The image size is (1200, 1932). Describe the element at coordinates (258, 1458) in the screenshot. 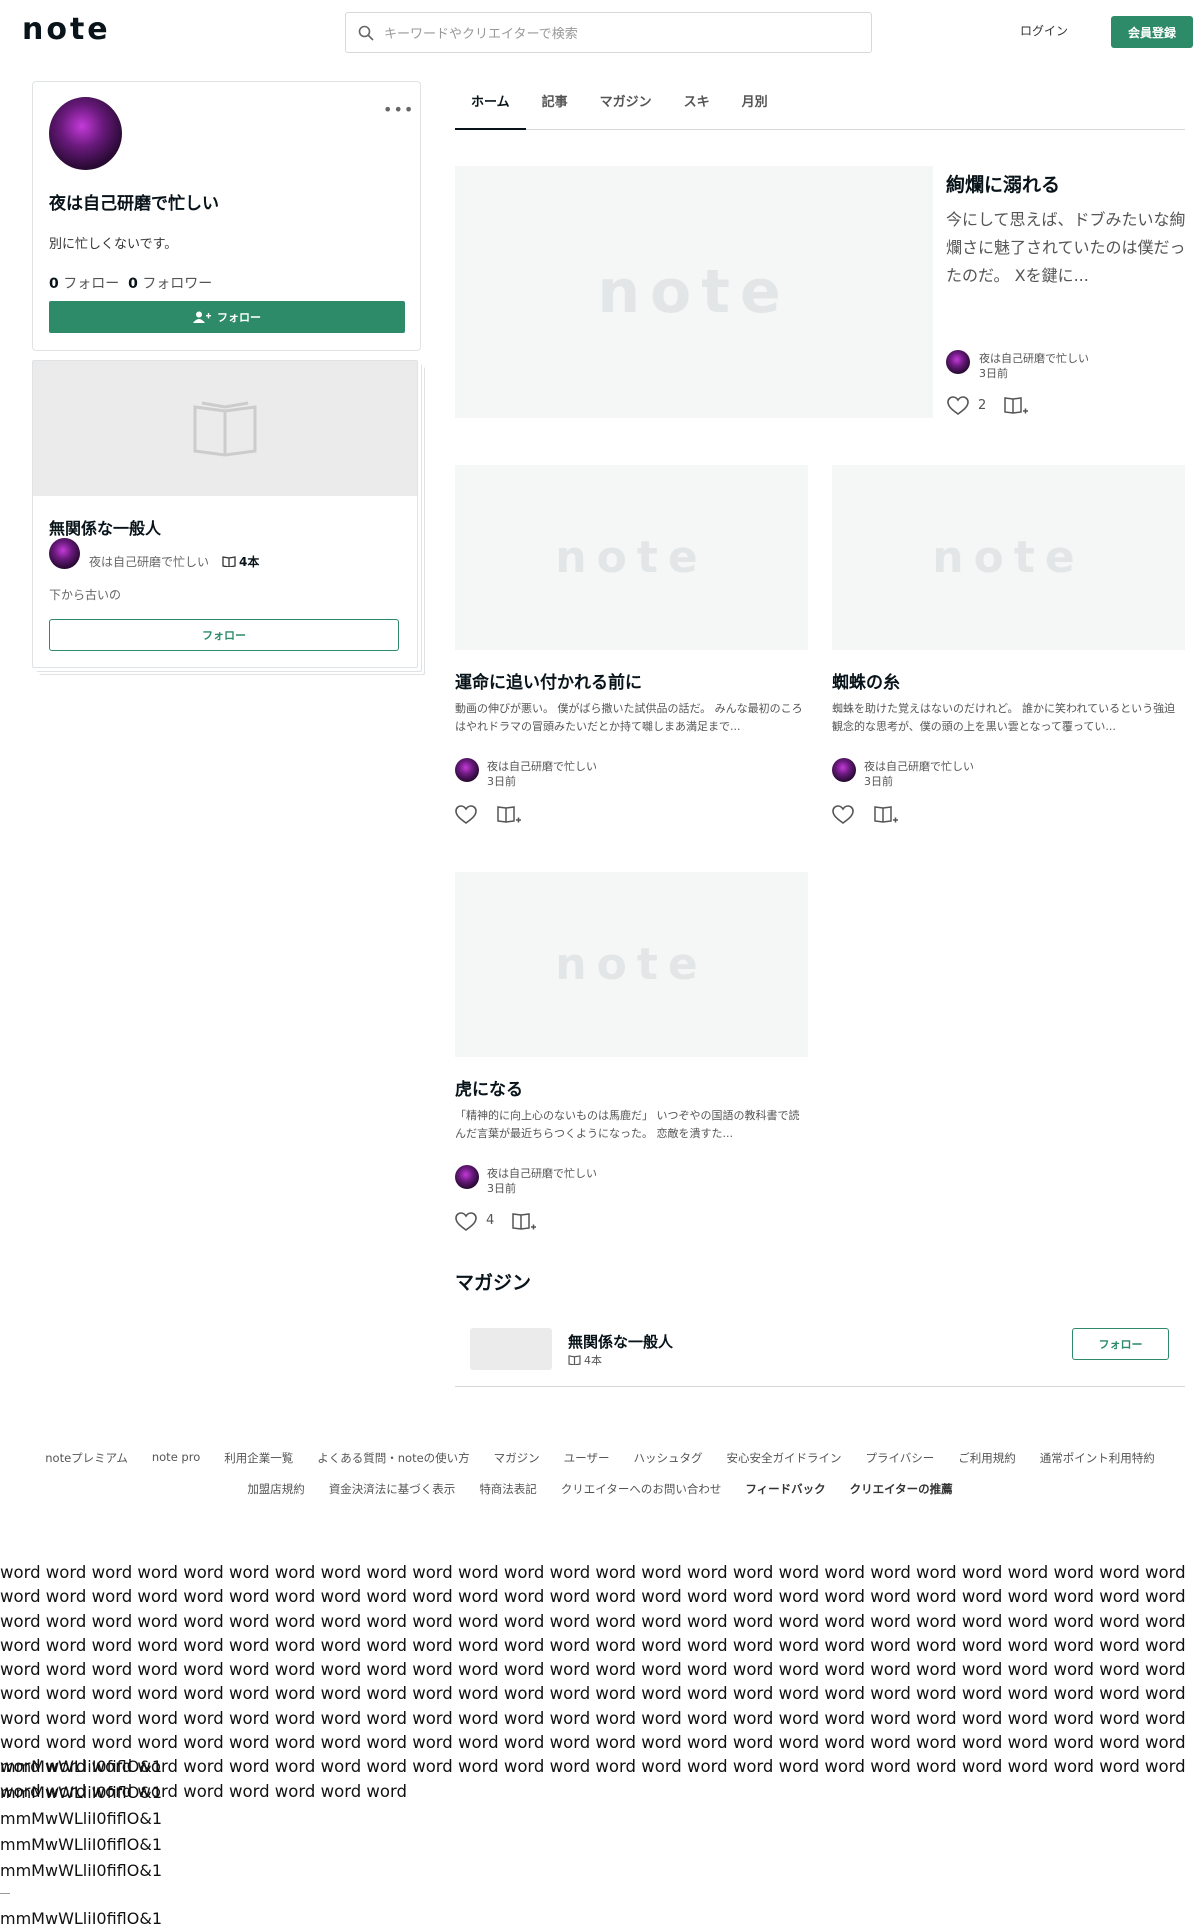

I see `footer-link: 利用企業一覧` at that location.